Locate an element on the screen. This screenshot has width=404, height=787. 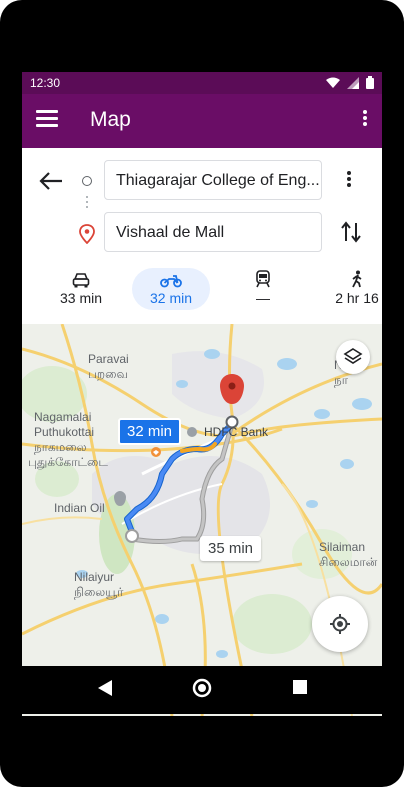
app-bar: Map is located at coordinates (202, 121).